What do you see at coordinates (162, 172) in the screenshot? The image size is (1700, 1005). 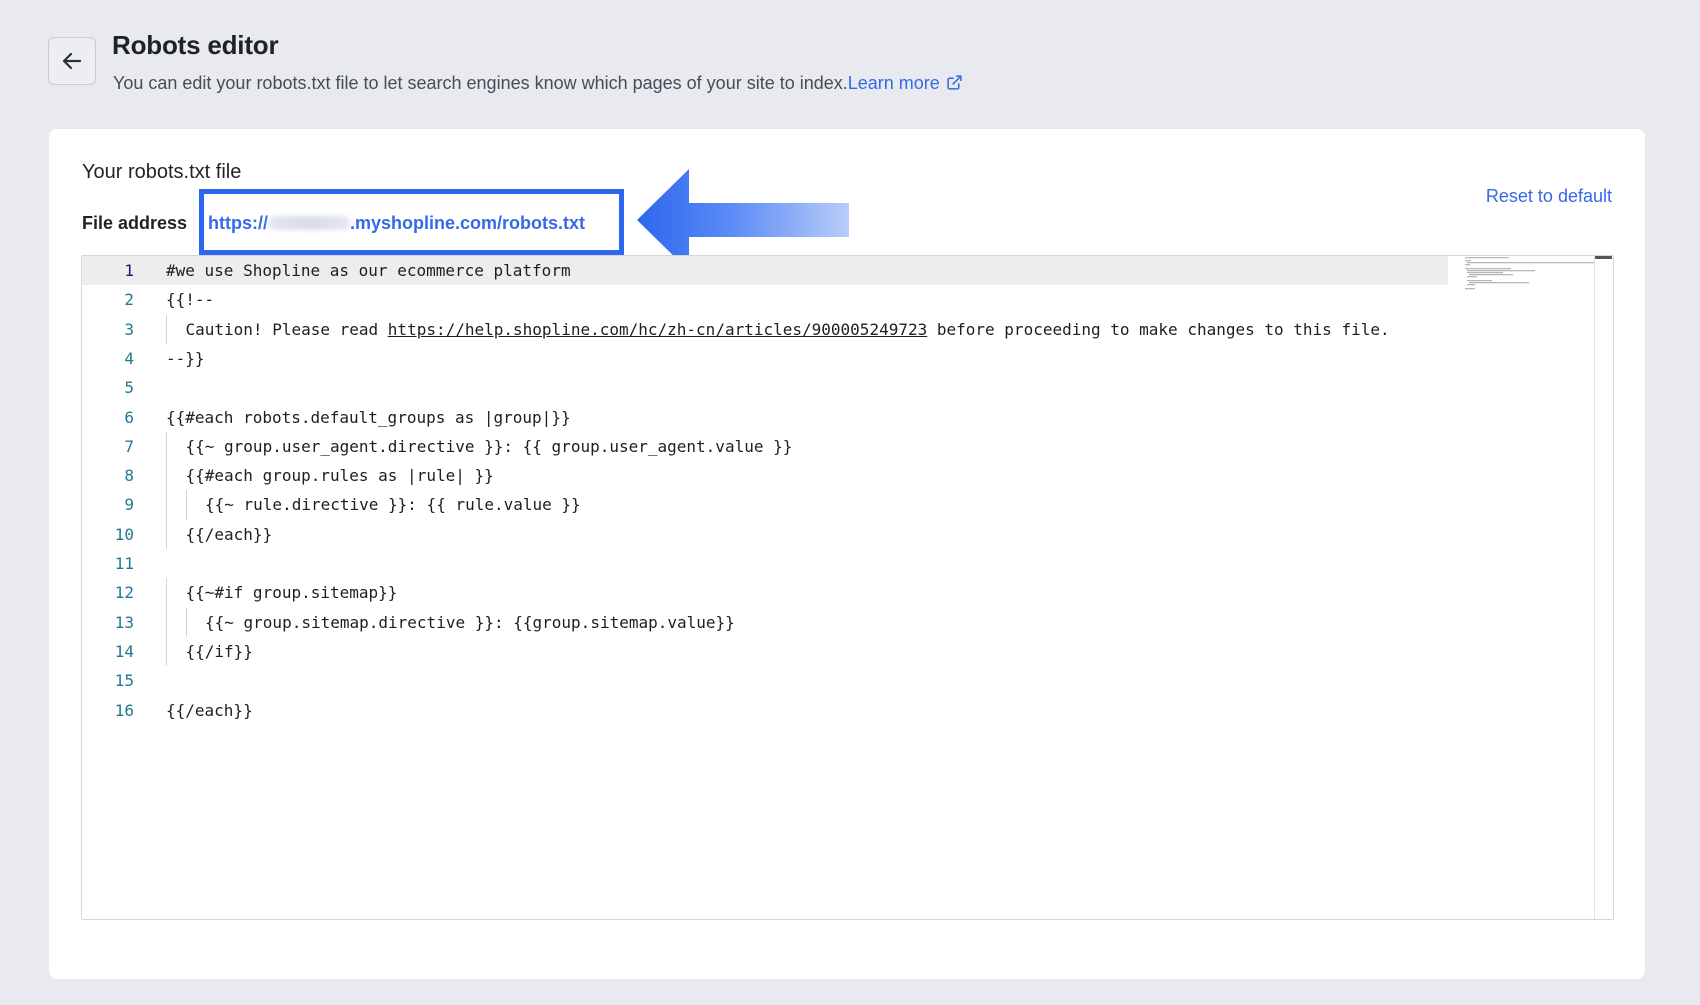 I see `card-title: Your robots.txt file` at bounding box center [162, 172].